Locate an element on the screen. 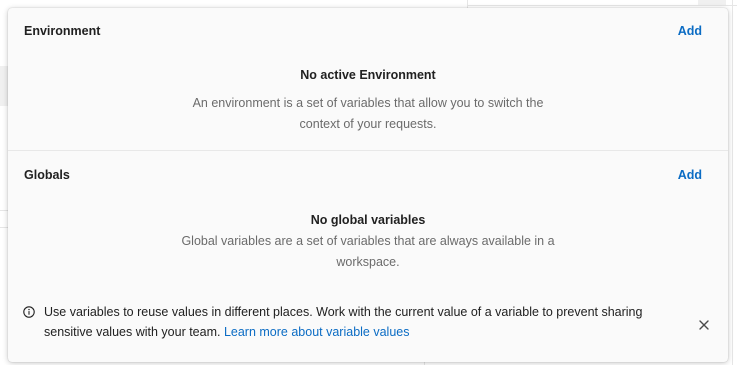 This screenshot has width=737, height=365. info-icon is located at coordinates (29, 311).